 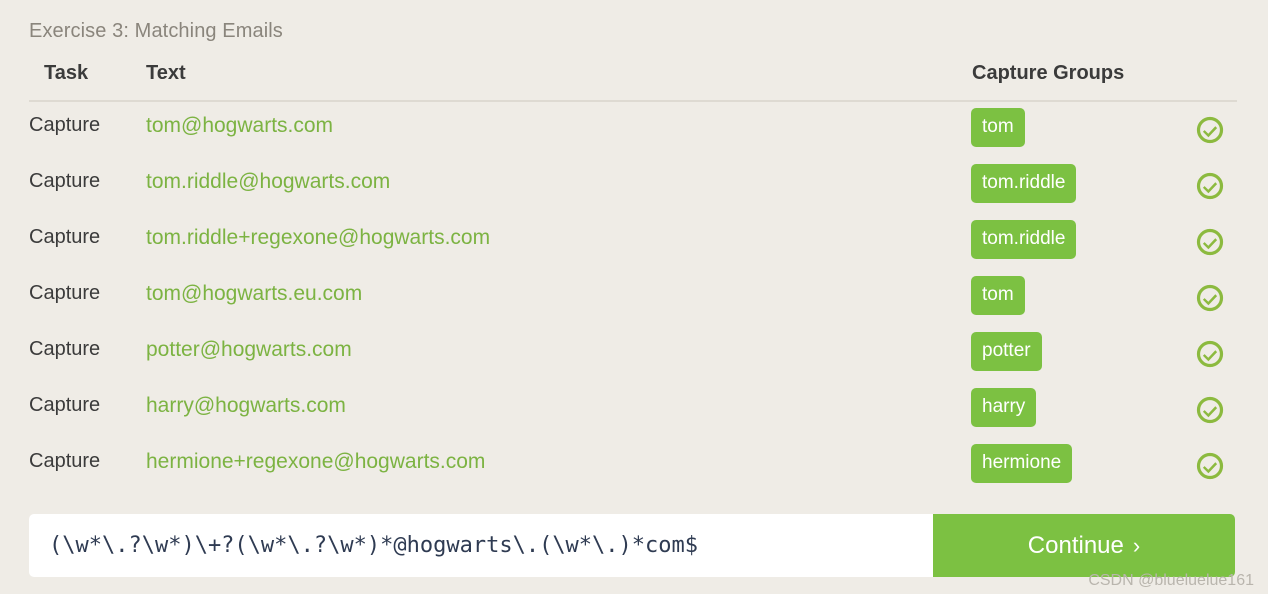 I want to click on answer-bar: Continue ›, so click(x=632, y=545).